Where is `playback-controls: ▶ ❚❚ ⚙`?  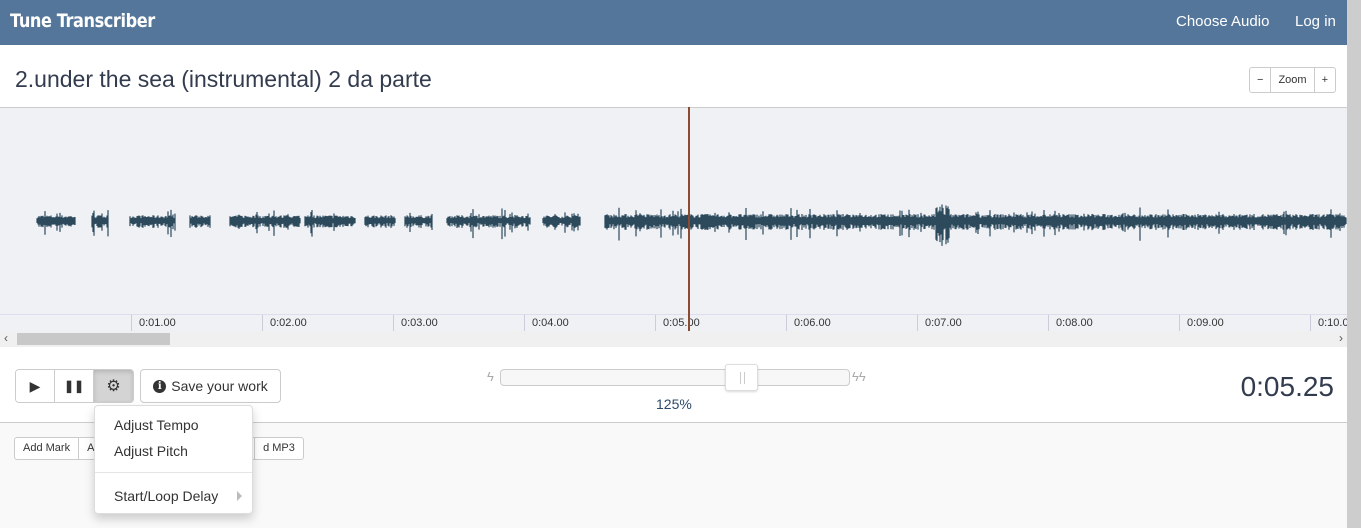 playback-controls: ▶ ❚❚ ⚙ is located at coordinates (74, 386).